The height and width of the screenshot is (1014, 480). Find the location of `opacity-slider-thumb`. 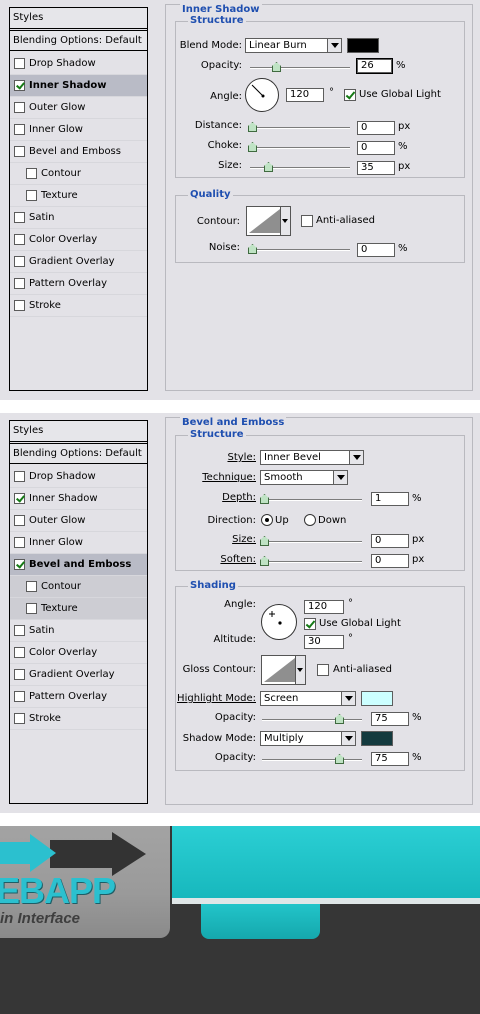

opacity-slider-thumb is located at coordinates (276, 67).